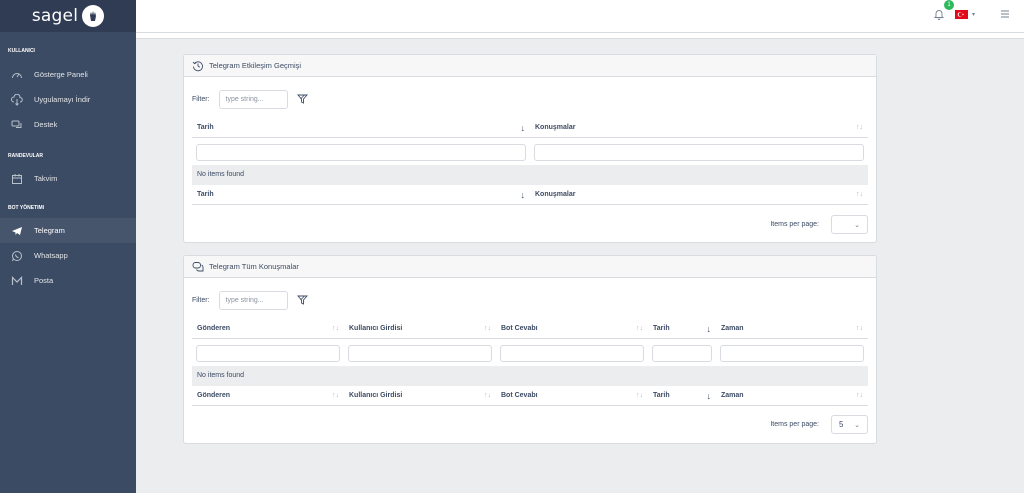 This screenshot has width=1024, height=493. What do you see at coordinates (420, 328) in the screenshot?
I see `column-header-kullanici-girdisi: Kullanıcı Girdisi ↑↓` at bounding box center [420, 328].